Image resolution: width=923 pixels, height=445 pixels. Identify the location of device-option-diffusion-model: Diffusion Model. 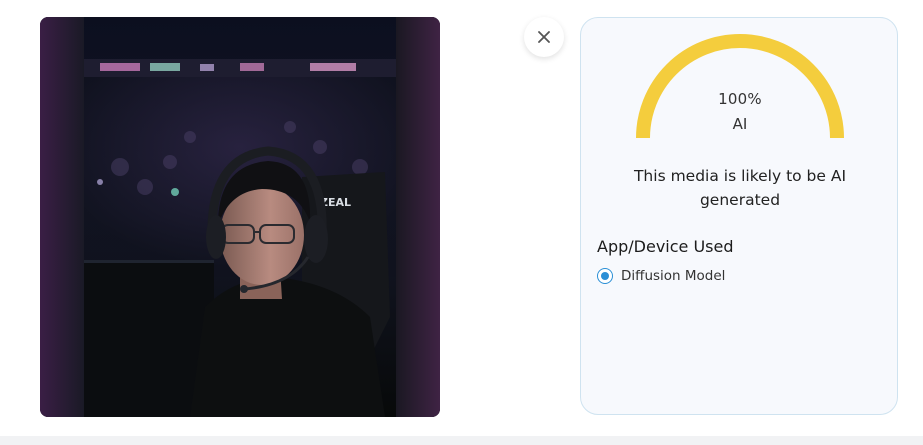
(661, 276).